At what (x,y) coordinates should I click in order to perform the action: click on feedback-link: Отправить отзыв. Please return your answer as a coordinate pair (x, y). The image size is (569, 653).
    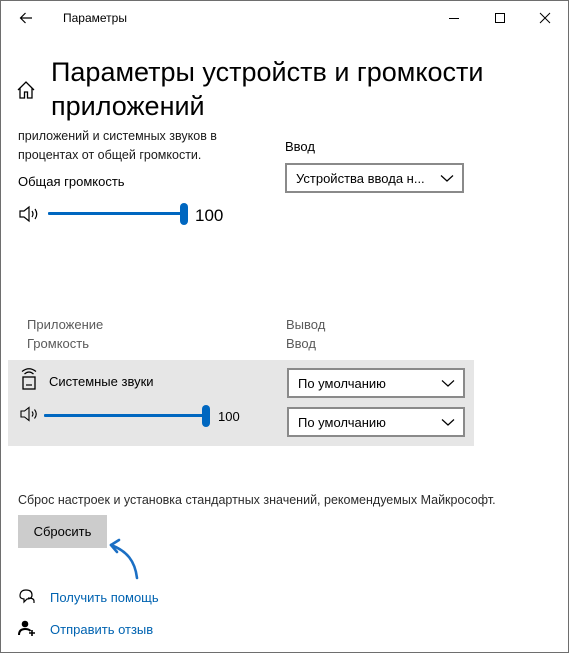
    Looking at the image, I should click on (101, 629).